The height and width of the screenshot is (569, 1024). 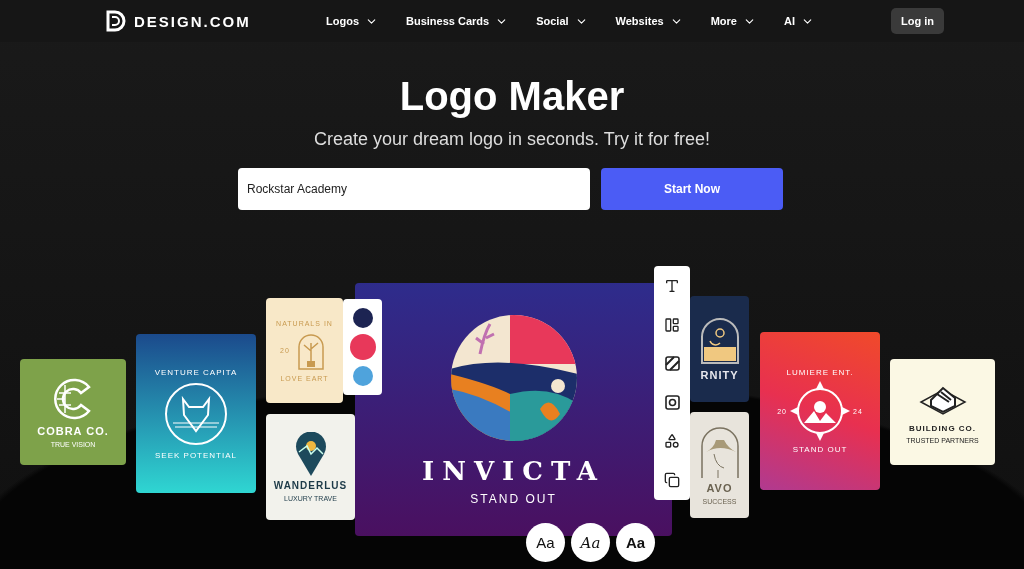 I want to click on logo-name: INVICTA, so click(x=513, y=470).